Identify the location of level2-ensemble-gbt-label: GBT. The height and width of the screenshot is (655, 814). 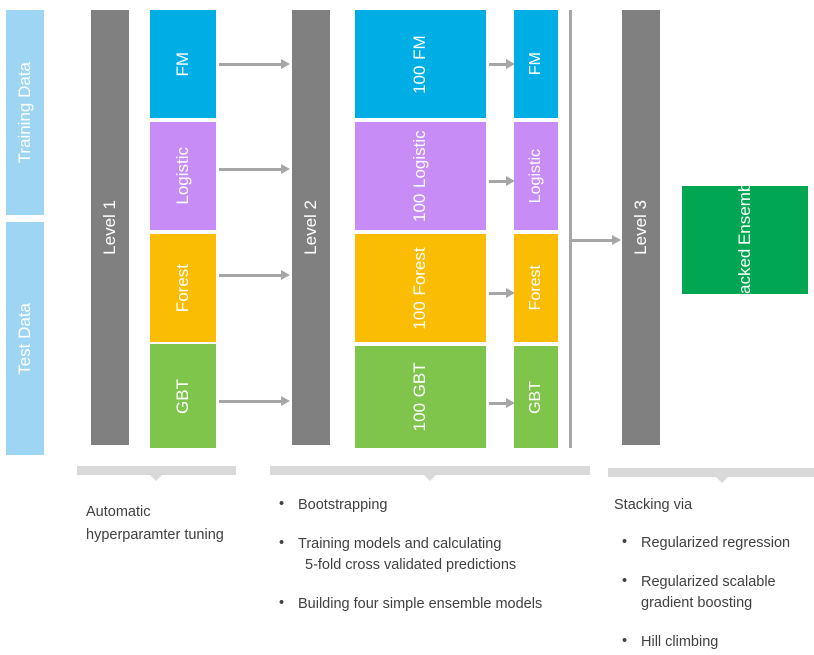
(536, 397).